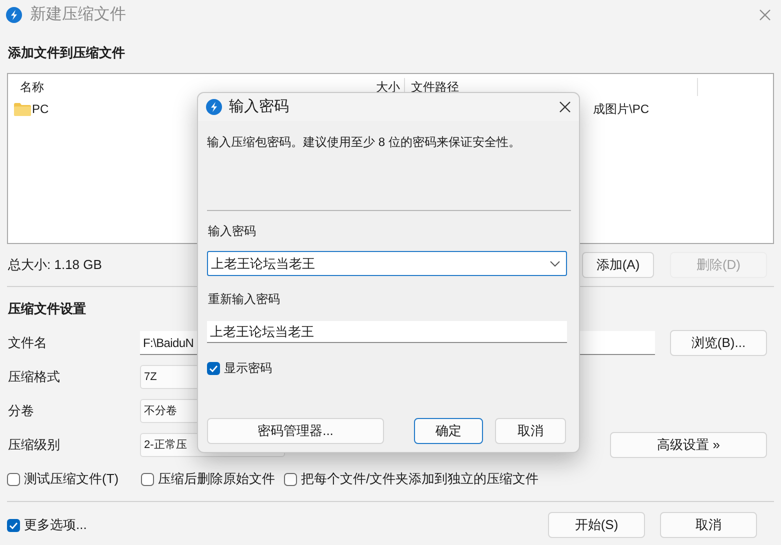 The image size is (781, 545). I want to click on file-name: PC, so click(40, 109).